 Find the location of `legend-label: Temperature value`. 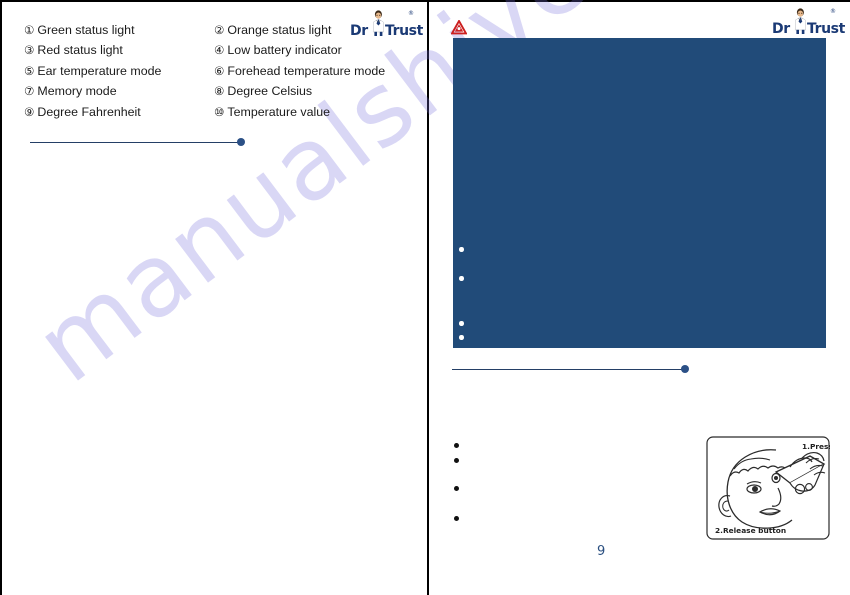

legend-label: Temperature value is located at coordinates (279, 111).